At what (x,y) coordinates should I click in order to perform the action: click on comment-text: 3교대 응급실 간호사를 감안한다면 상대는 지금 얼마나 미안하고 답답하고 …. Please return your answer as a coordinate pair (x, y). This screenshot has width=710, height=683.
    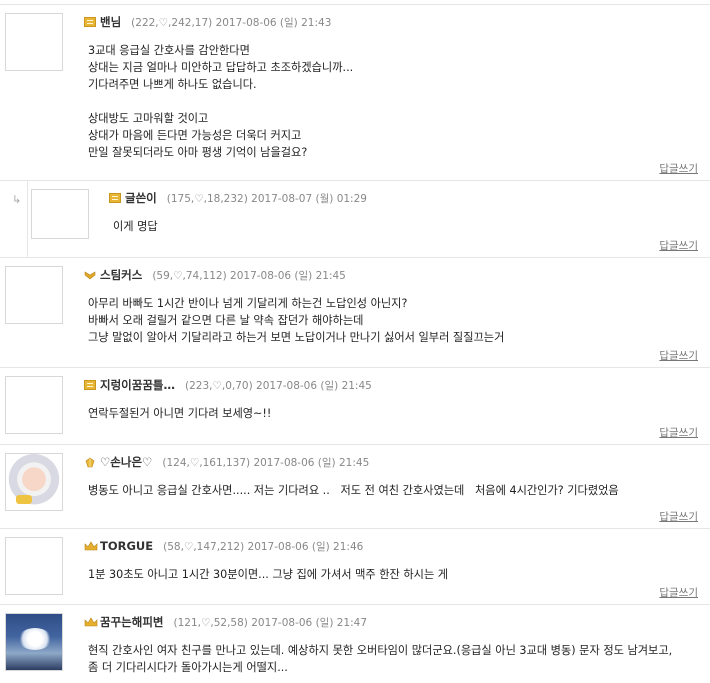
    Looking at the image, I should click on (221, 101).